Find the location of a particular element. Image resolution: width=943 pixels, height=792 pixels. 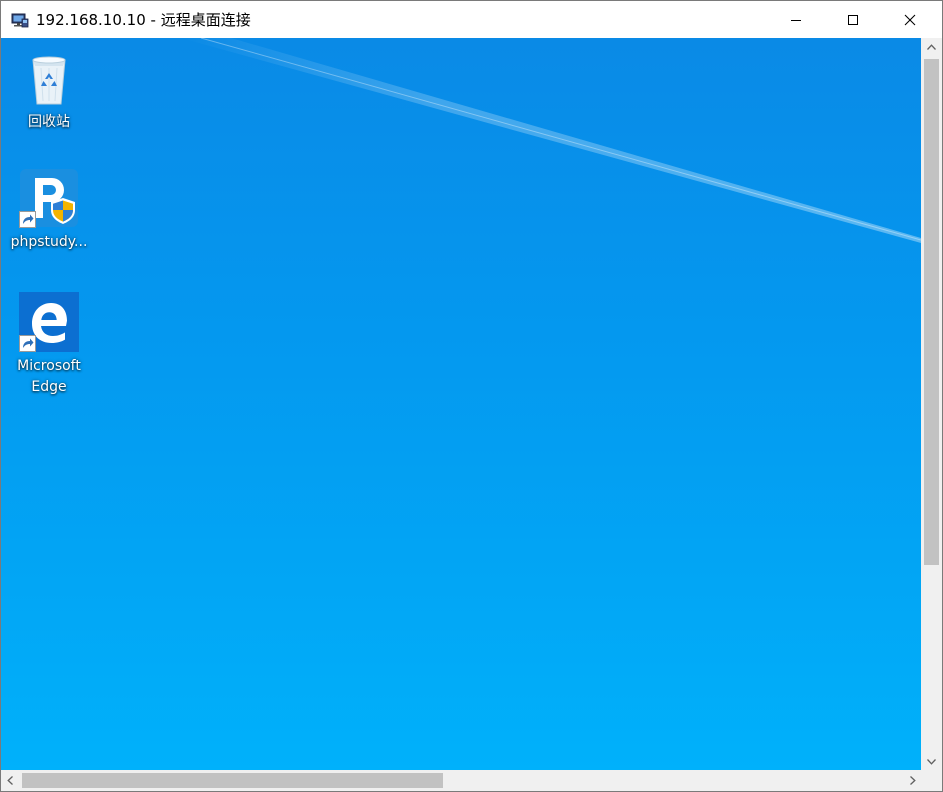

scroll-right-button is located at coordinates (912, 780).